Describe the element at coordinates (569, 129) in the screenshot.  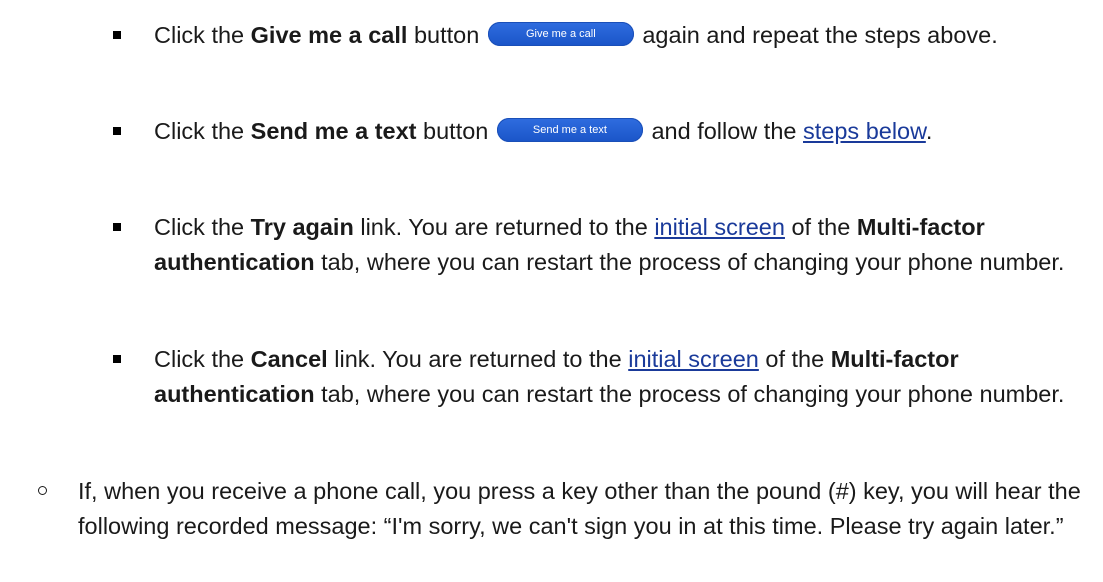
I see `send-me-a-text-button: Send me a text` at that location.